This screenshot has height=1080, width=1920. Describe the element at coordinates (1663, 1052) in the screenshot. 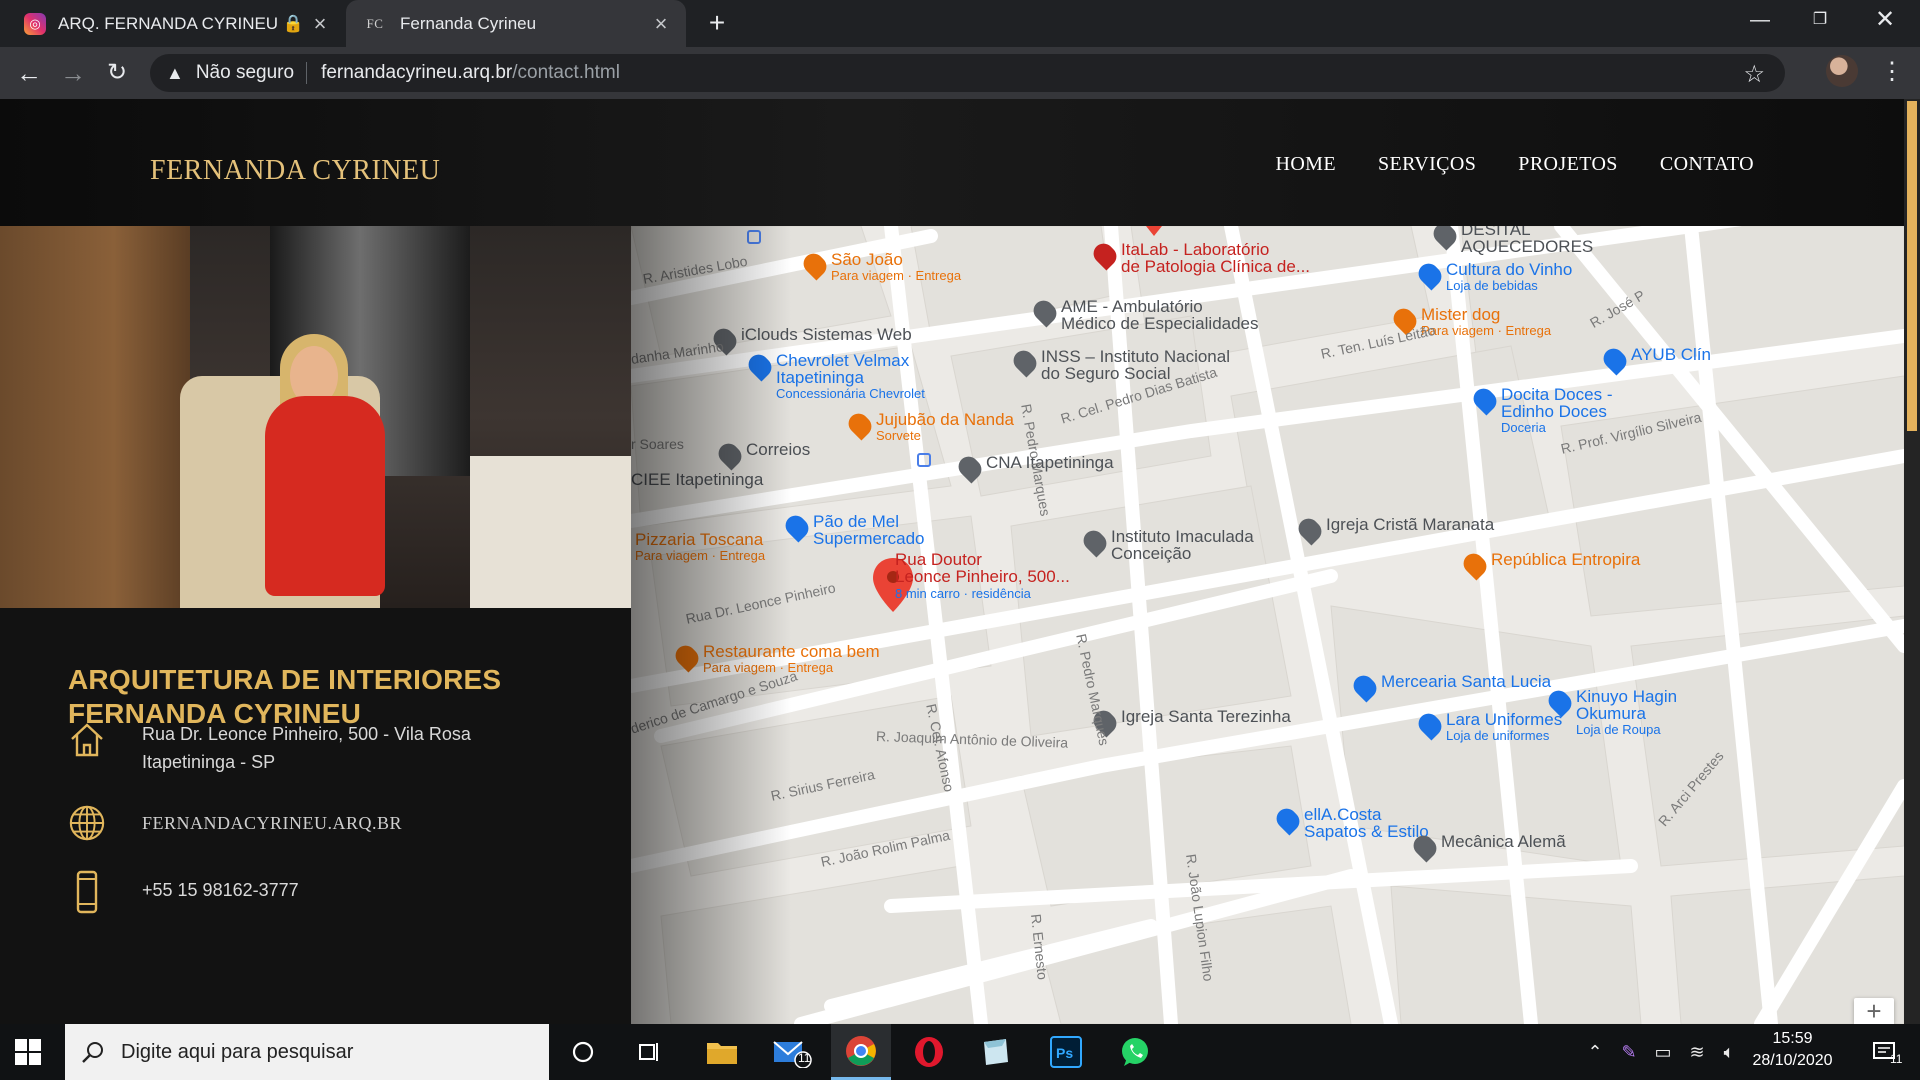

I see `battery-icon: ▭` at that location.